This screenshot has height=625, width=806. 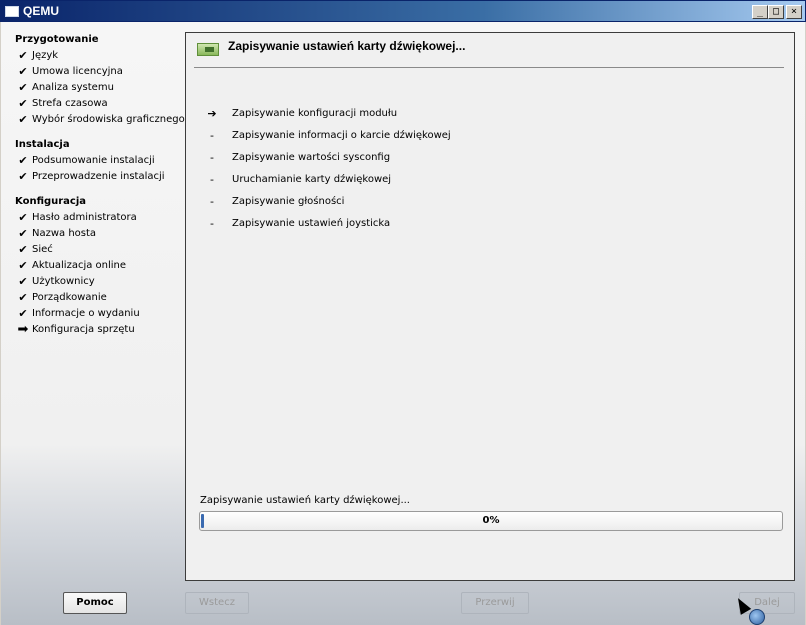 What do you see at coordinates (84, 217) in the screenshot?
I see `sidebar-step-label: Hasło administratora` at bounding box center [84, 217].